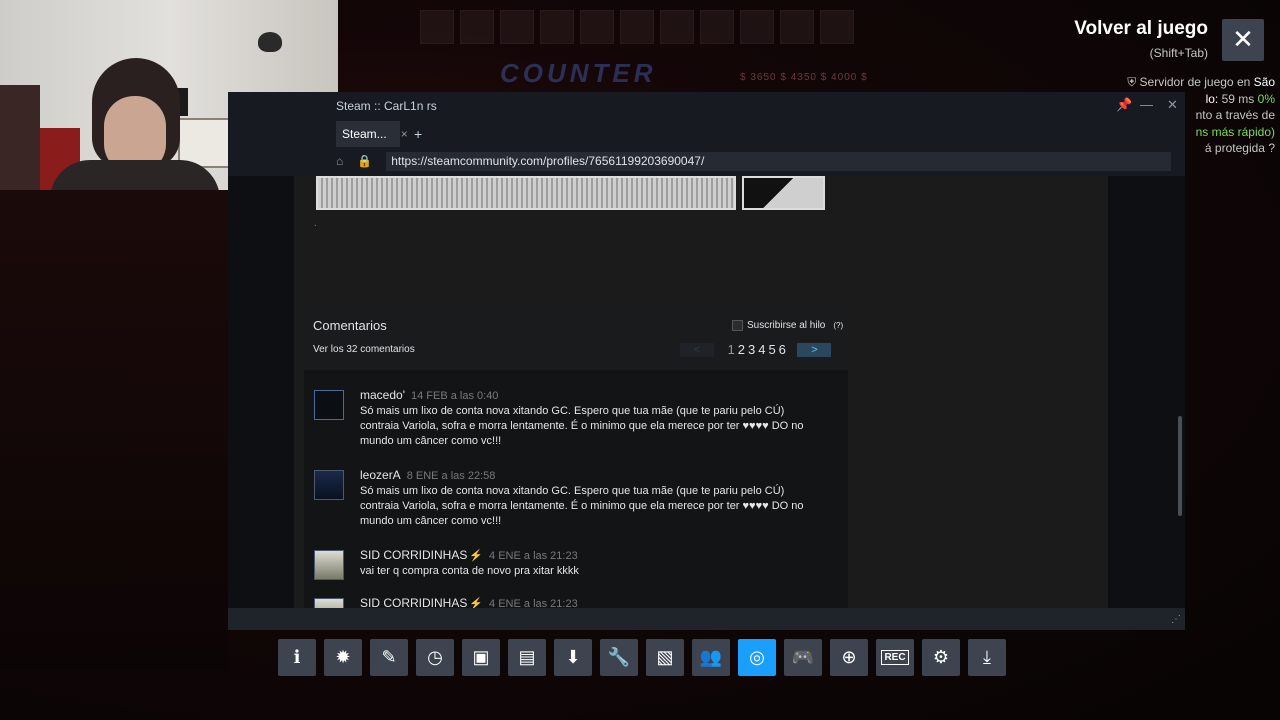 The image size is (1280, 720). I want to click on controller-icon: 🎮, so click(803, 657).